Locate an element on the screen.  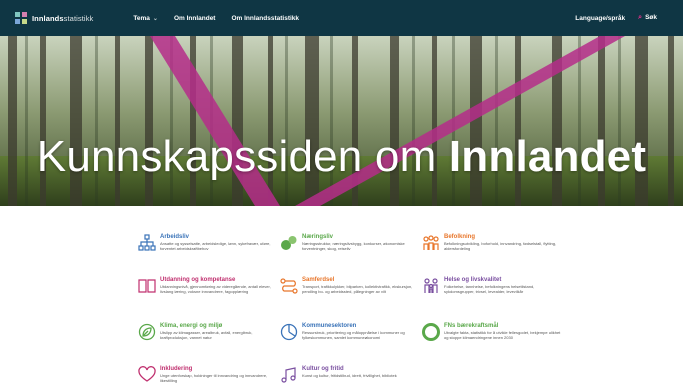
topic-title: Arbeidsliv is located at coordinates (219, 237).